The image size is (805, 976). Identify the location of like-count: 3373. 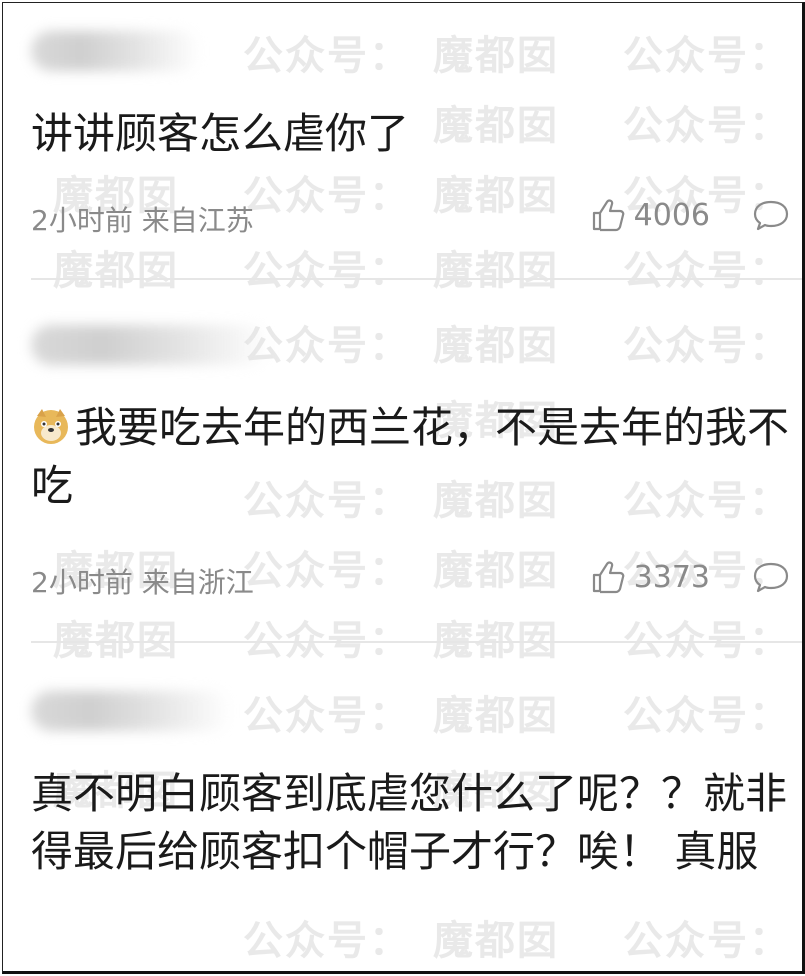
(671, 577).